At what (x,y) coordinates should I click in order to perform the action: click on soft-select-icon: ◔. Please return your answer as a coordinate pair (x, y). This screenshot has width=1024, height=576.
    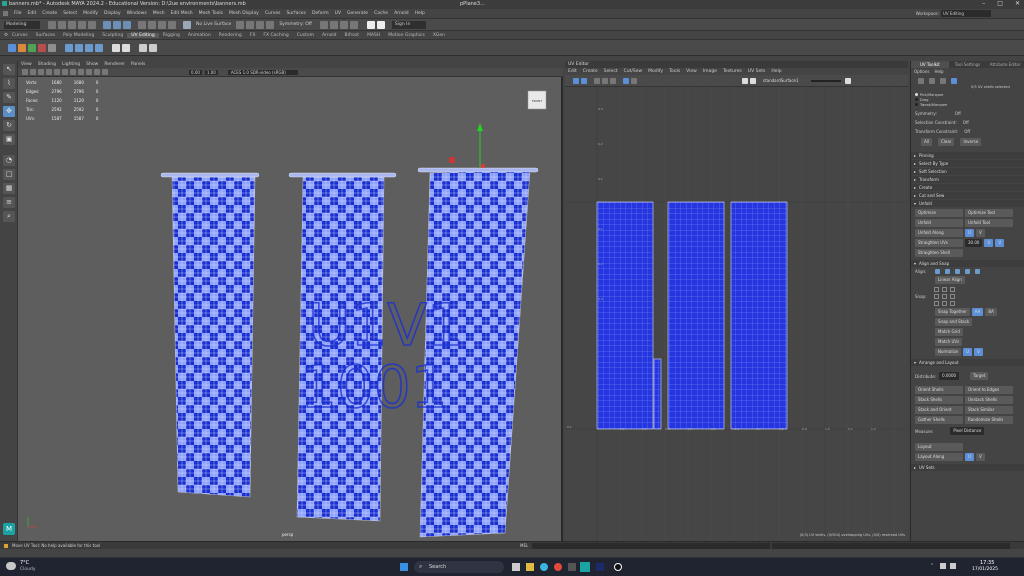
    Looking at the image, I should click on (9, 160).